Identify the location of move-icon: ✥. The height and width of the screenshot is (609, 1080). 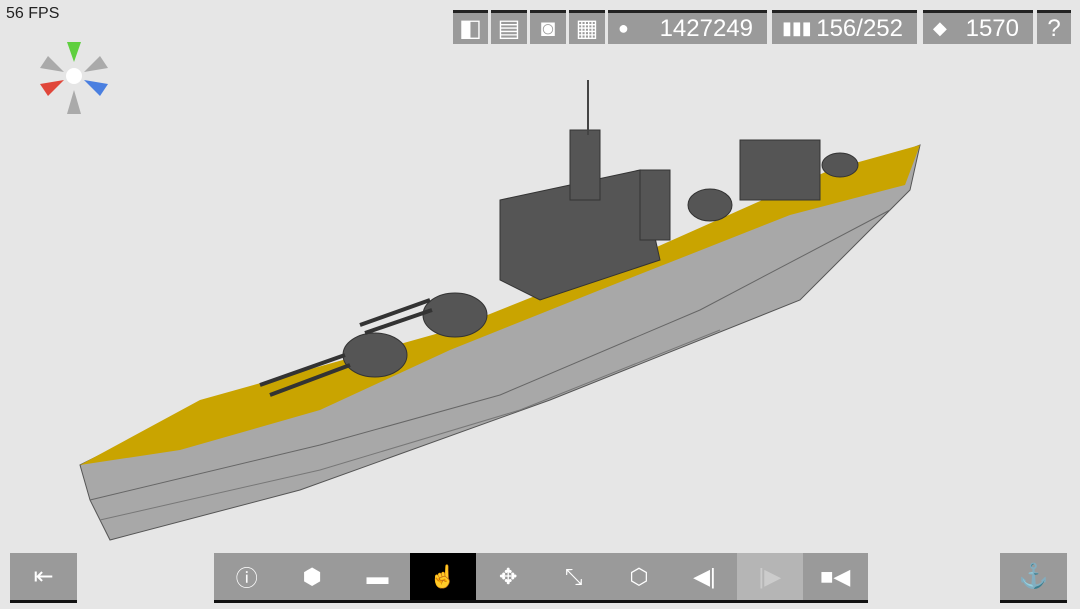
(508, 576).